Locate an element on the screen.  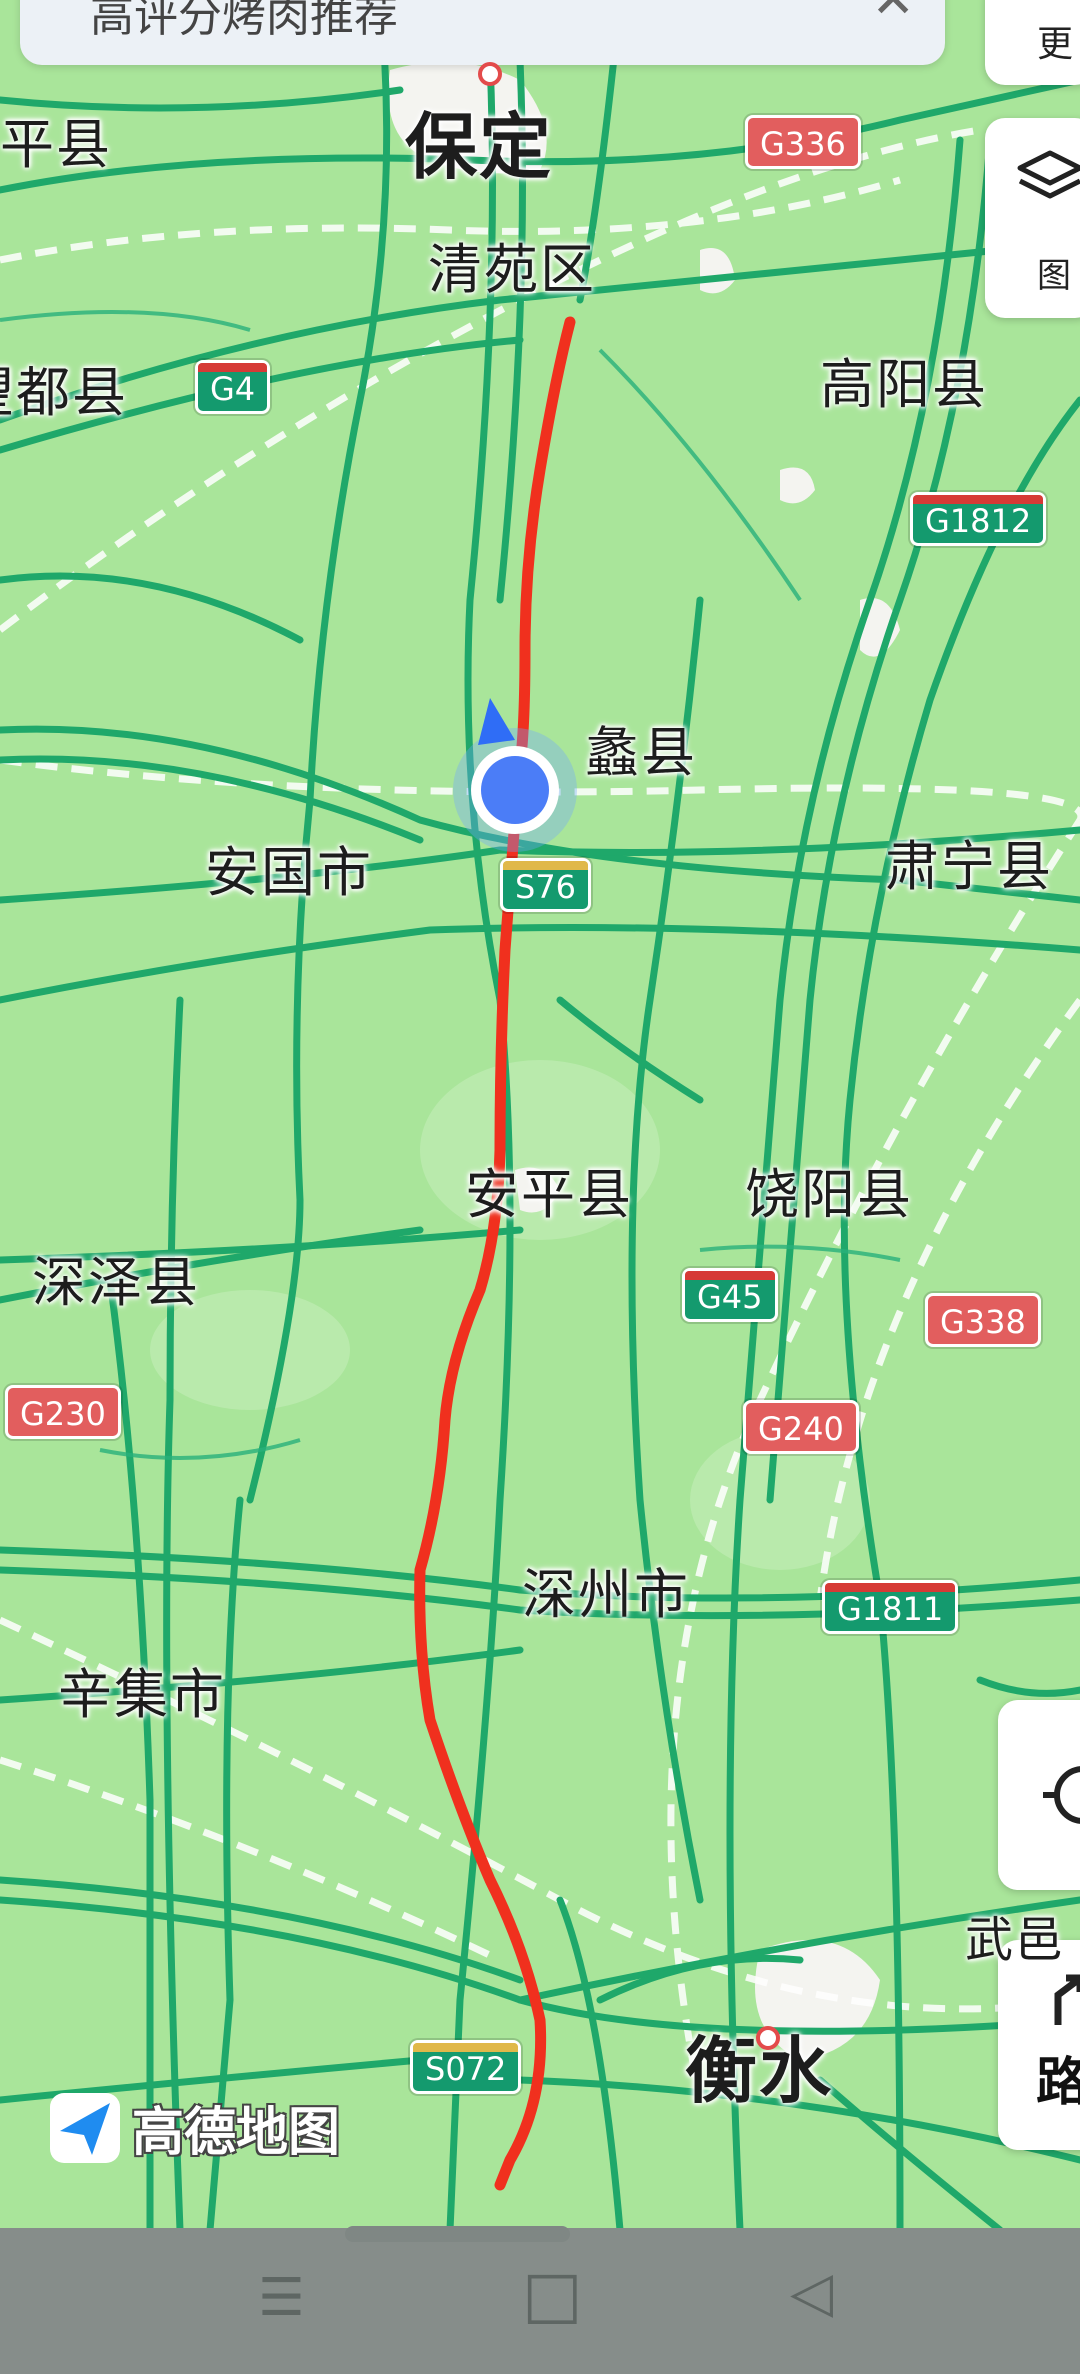
place-label: 清苑区 is located at coordinates (512, 269).